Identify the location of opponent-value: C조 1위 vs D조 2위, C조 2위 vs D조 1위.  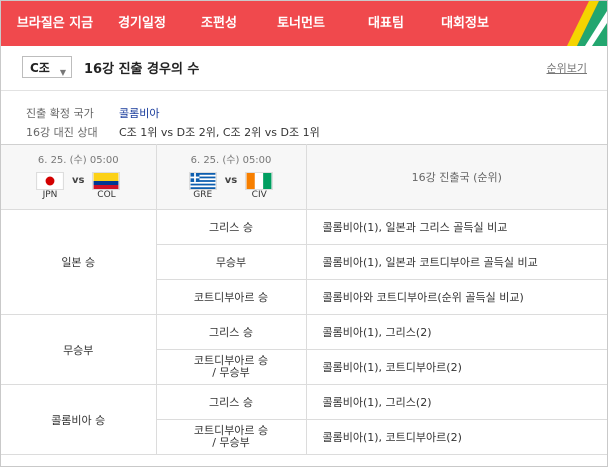
(219, 132).